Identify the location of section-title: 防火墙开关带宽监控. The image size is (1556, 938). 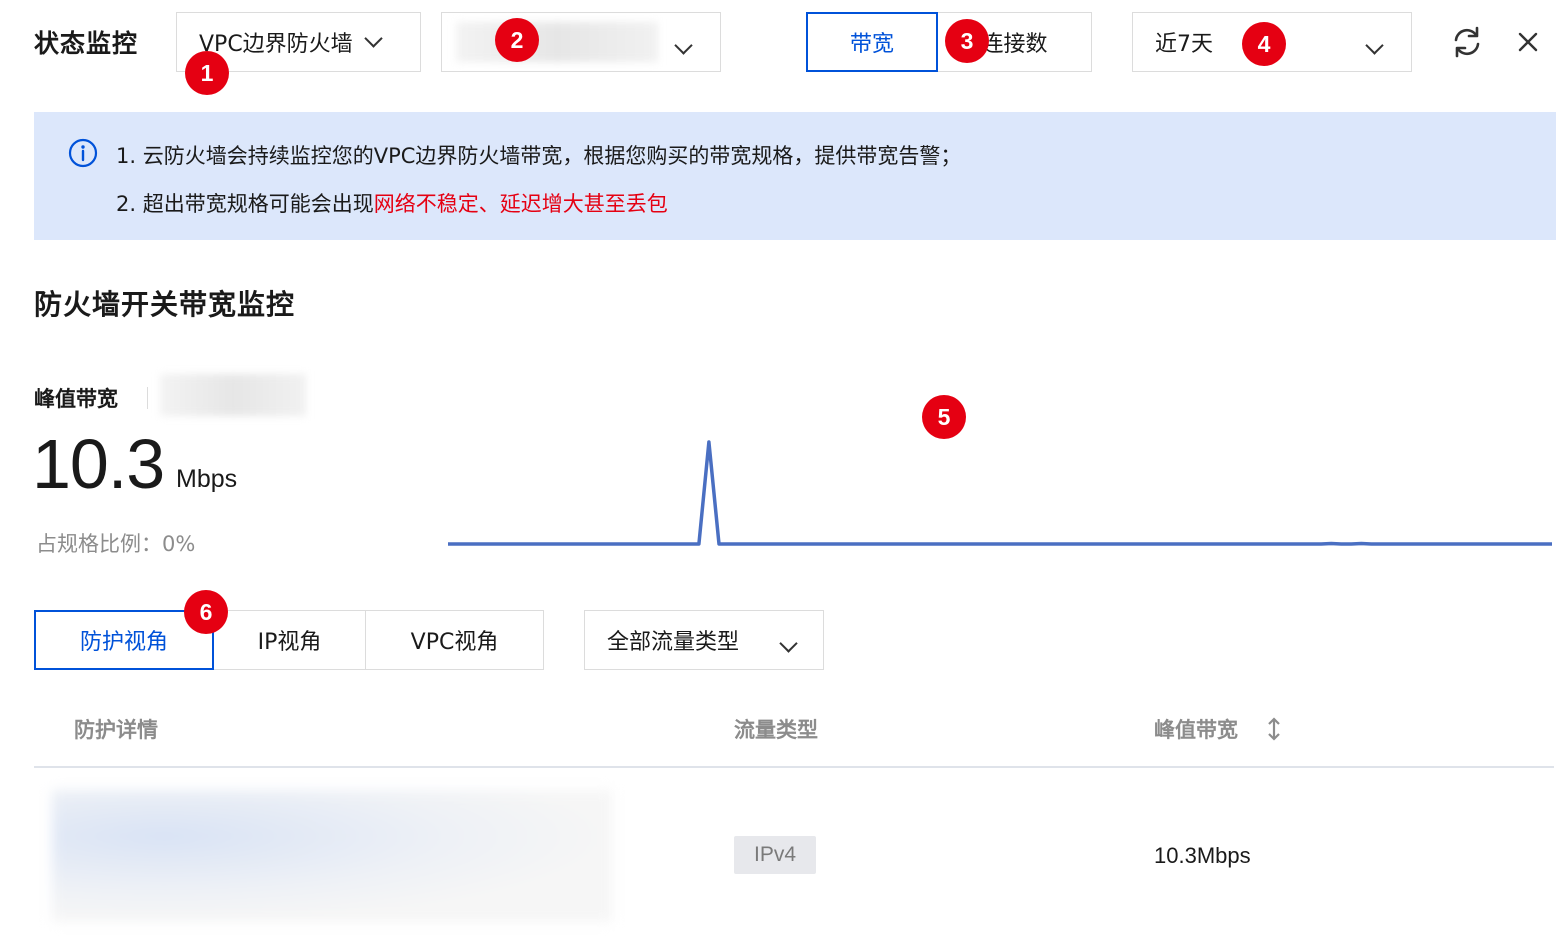
(165, 304).